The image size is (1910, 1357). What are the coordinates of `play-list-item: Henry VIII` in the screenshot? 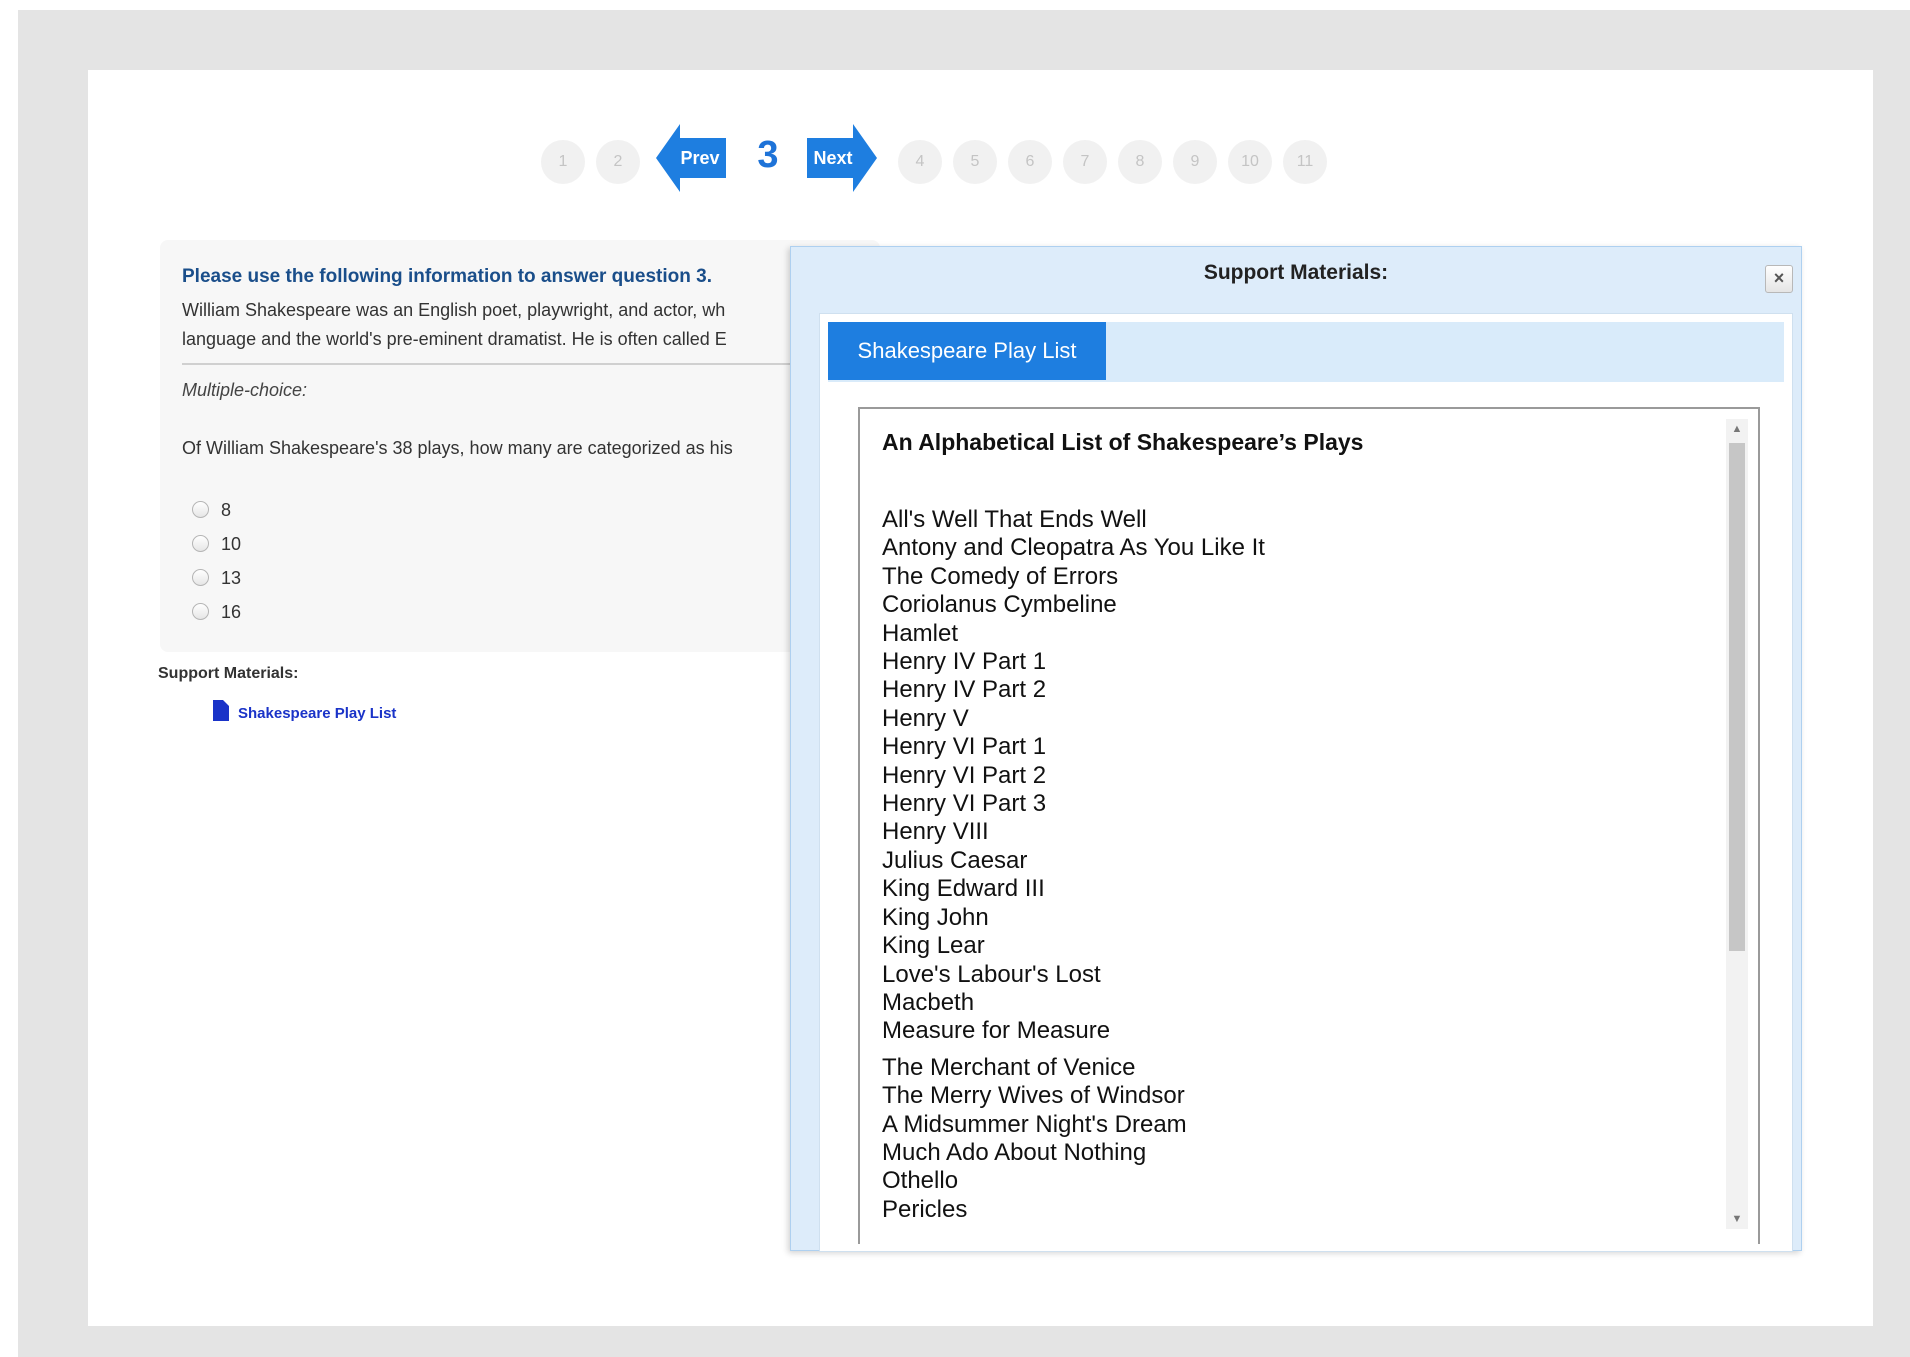 It's located at (935, 832).